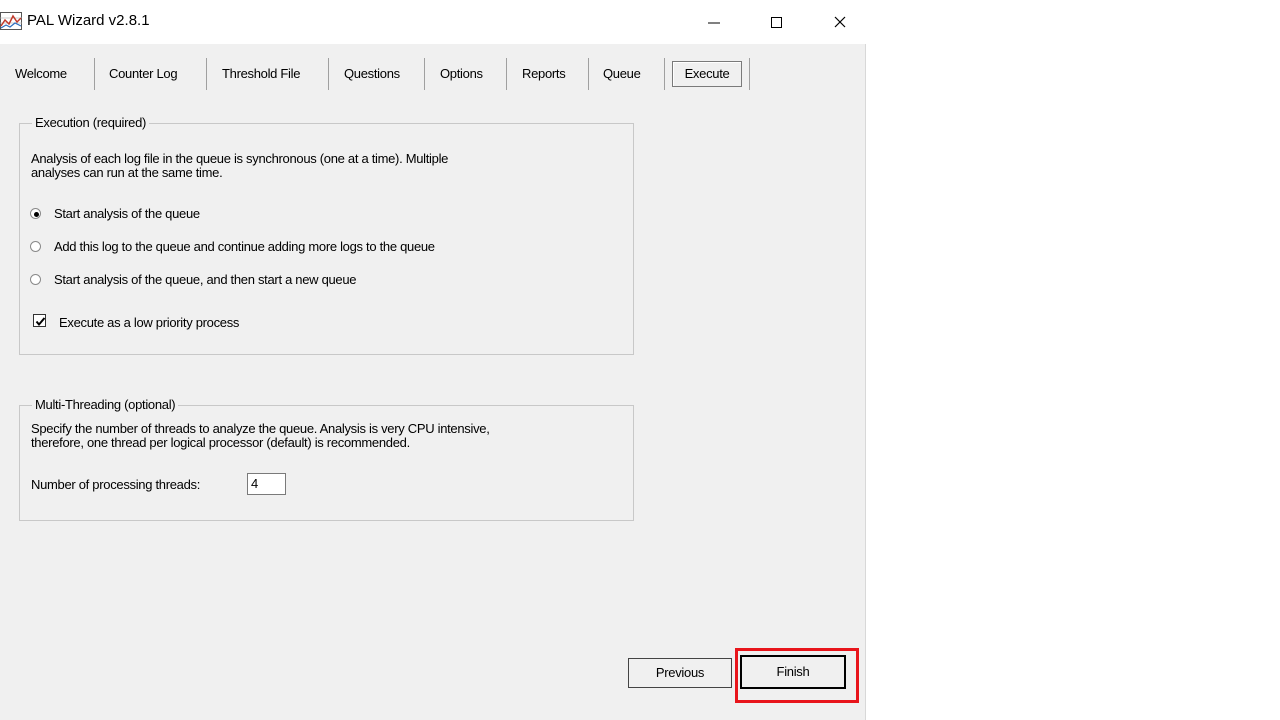  What do you see at coordinates (266, 484) in the screenshot?
I see `threads-input: 4` at bounding box center [266, 484].